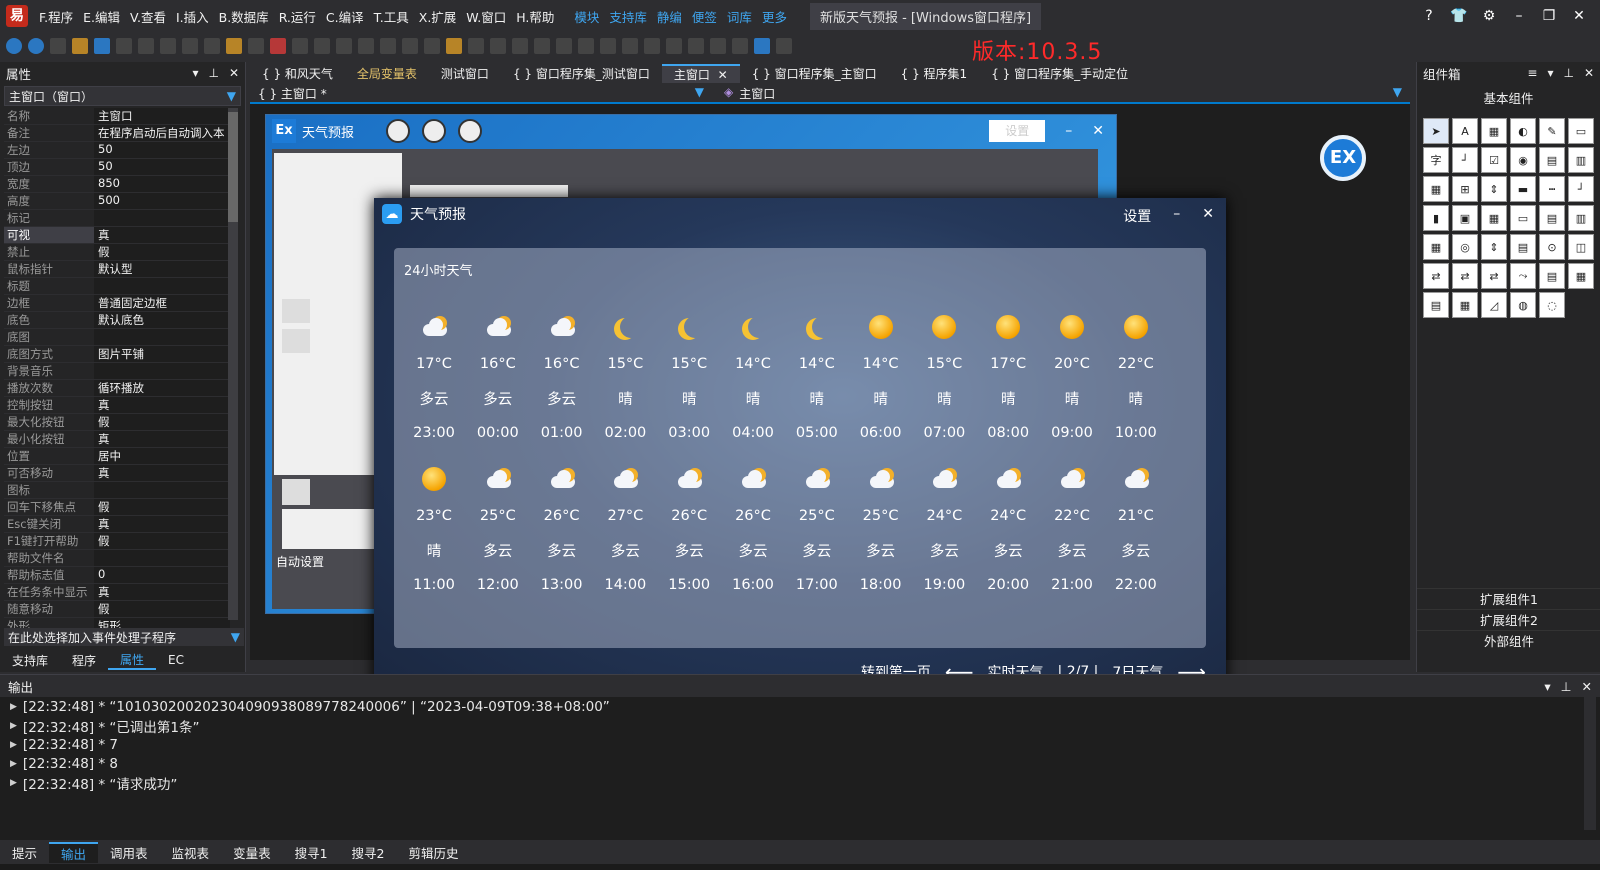  I want to click on property-row: 左边 50, so click(117, 150).